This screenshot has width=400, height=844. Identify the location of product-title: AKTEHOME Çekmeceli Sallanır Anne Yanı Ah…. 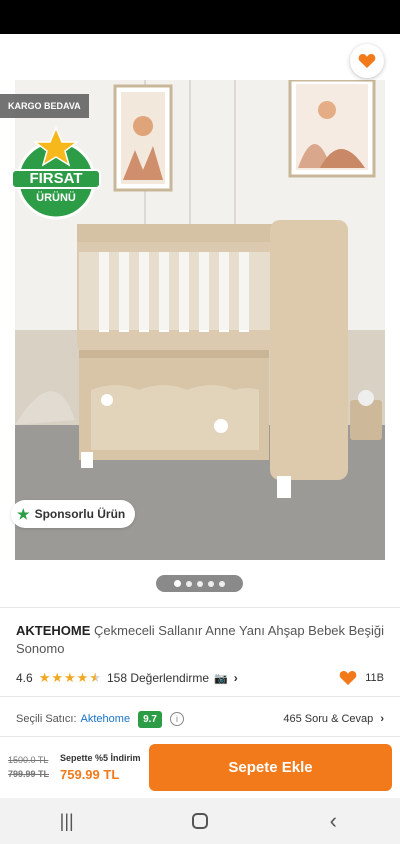
(201, 640).